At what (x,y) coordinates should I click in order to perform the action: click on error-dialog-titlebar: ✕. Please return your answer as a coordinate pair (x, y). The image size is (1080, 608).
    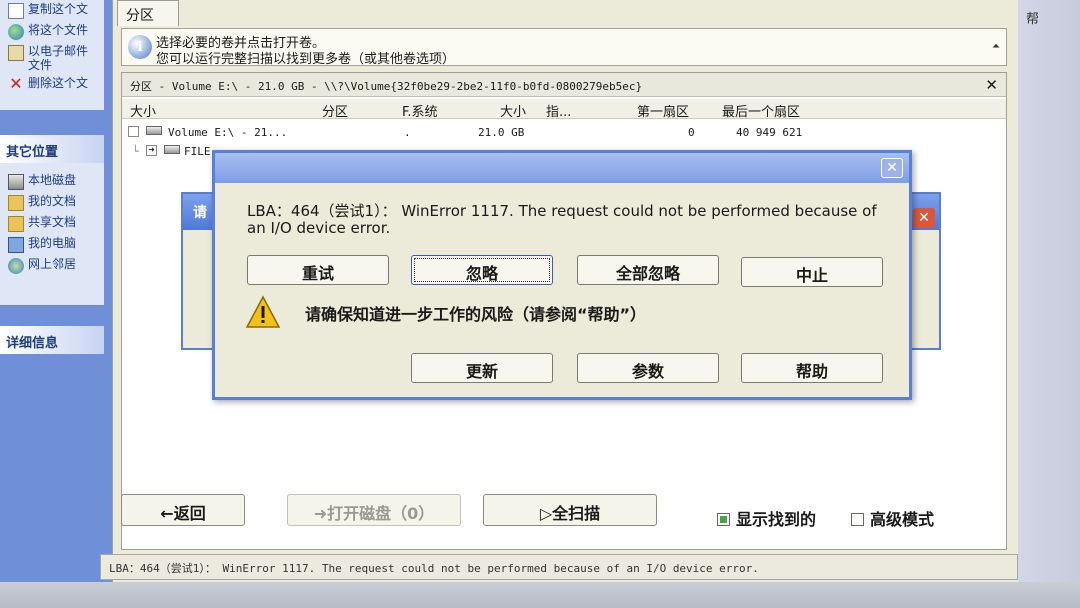
    Looking at the image, I should click on (562, 168).